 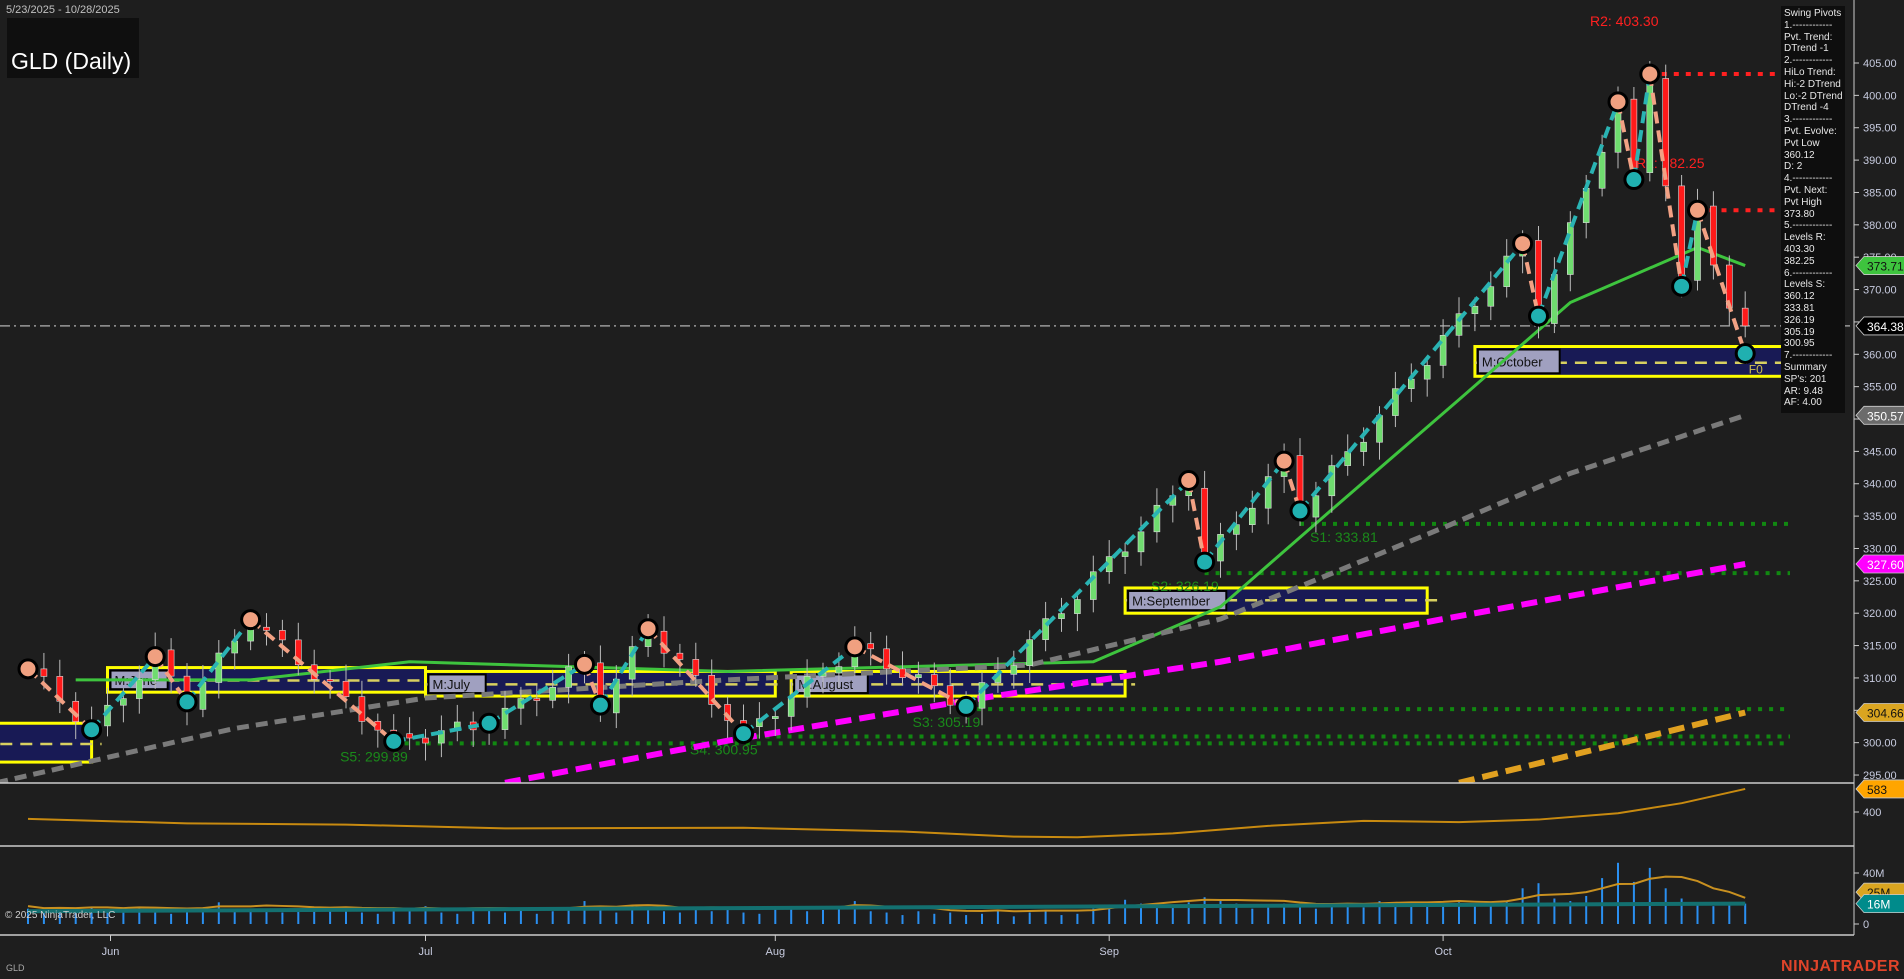 What do you see at coordinates (1885, 416) in the screenshot?
I see `ma-price-tag: 350.57` at bounding box center [1885, 416].